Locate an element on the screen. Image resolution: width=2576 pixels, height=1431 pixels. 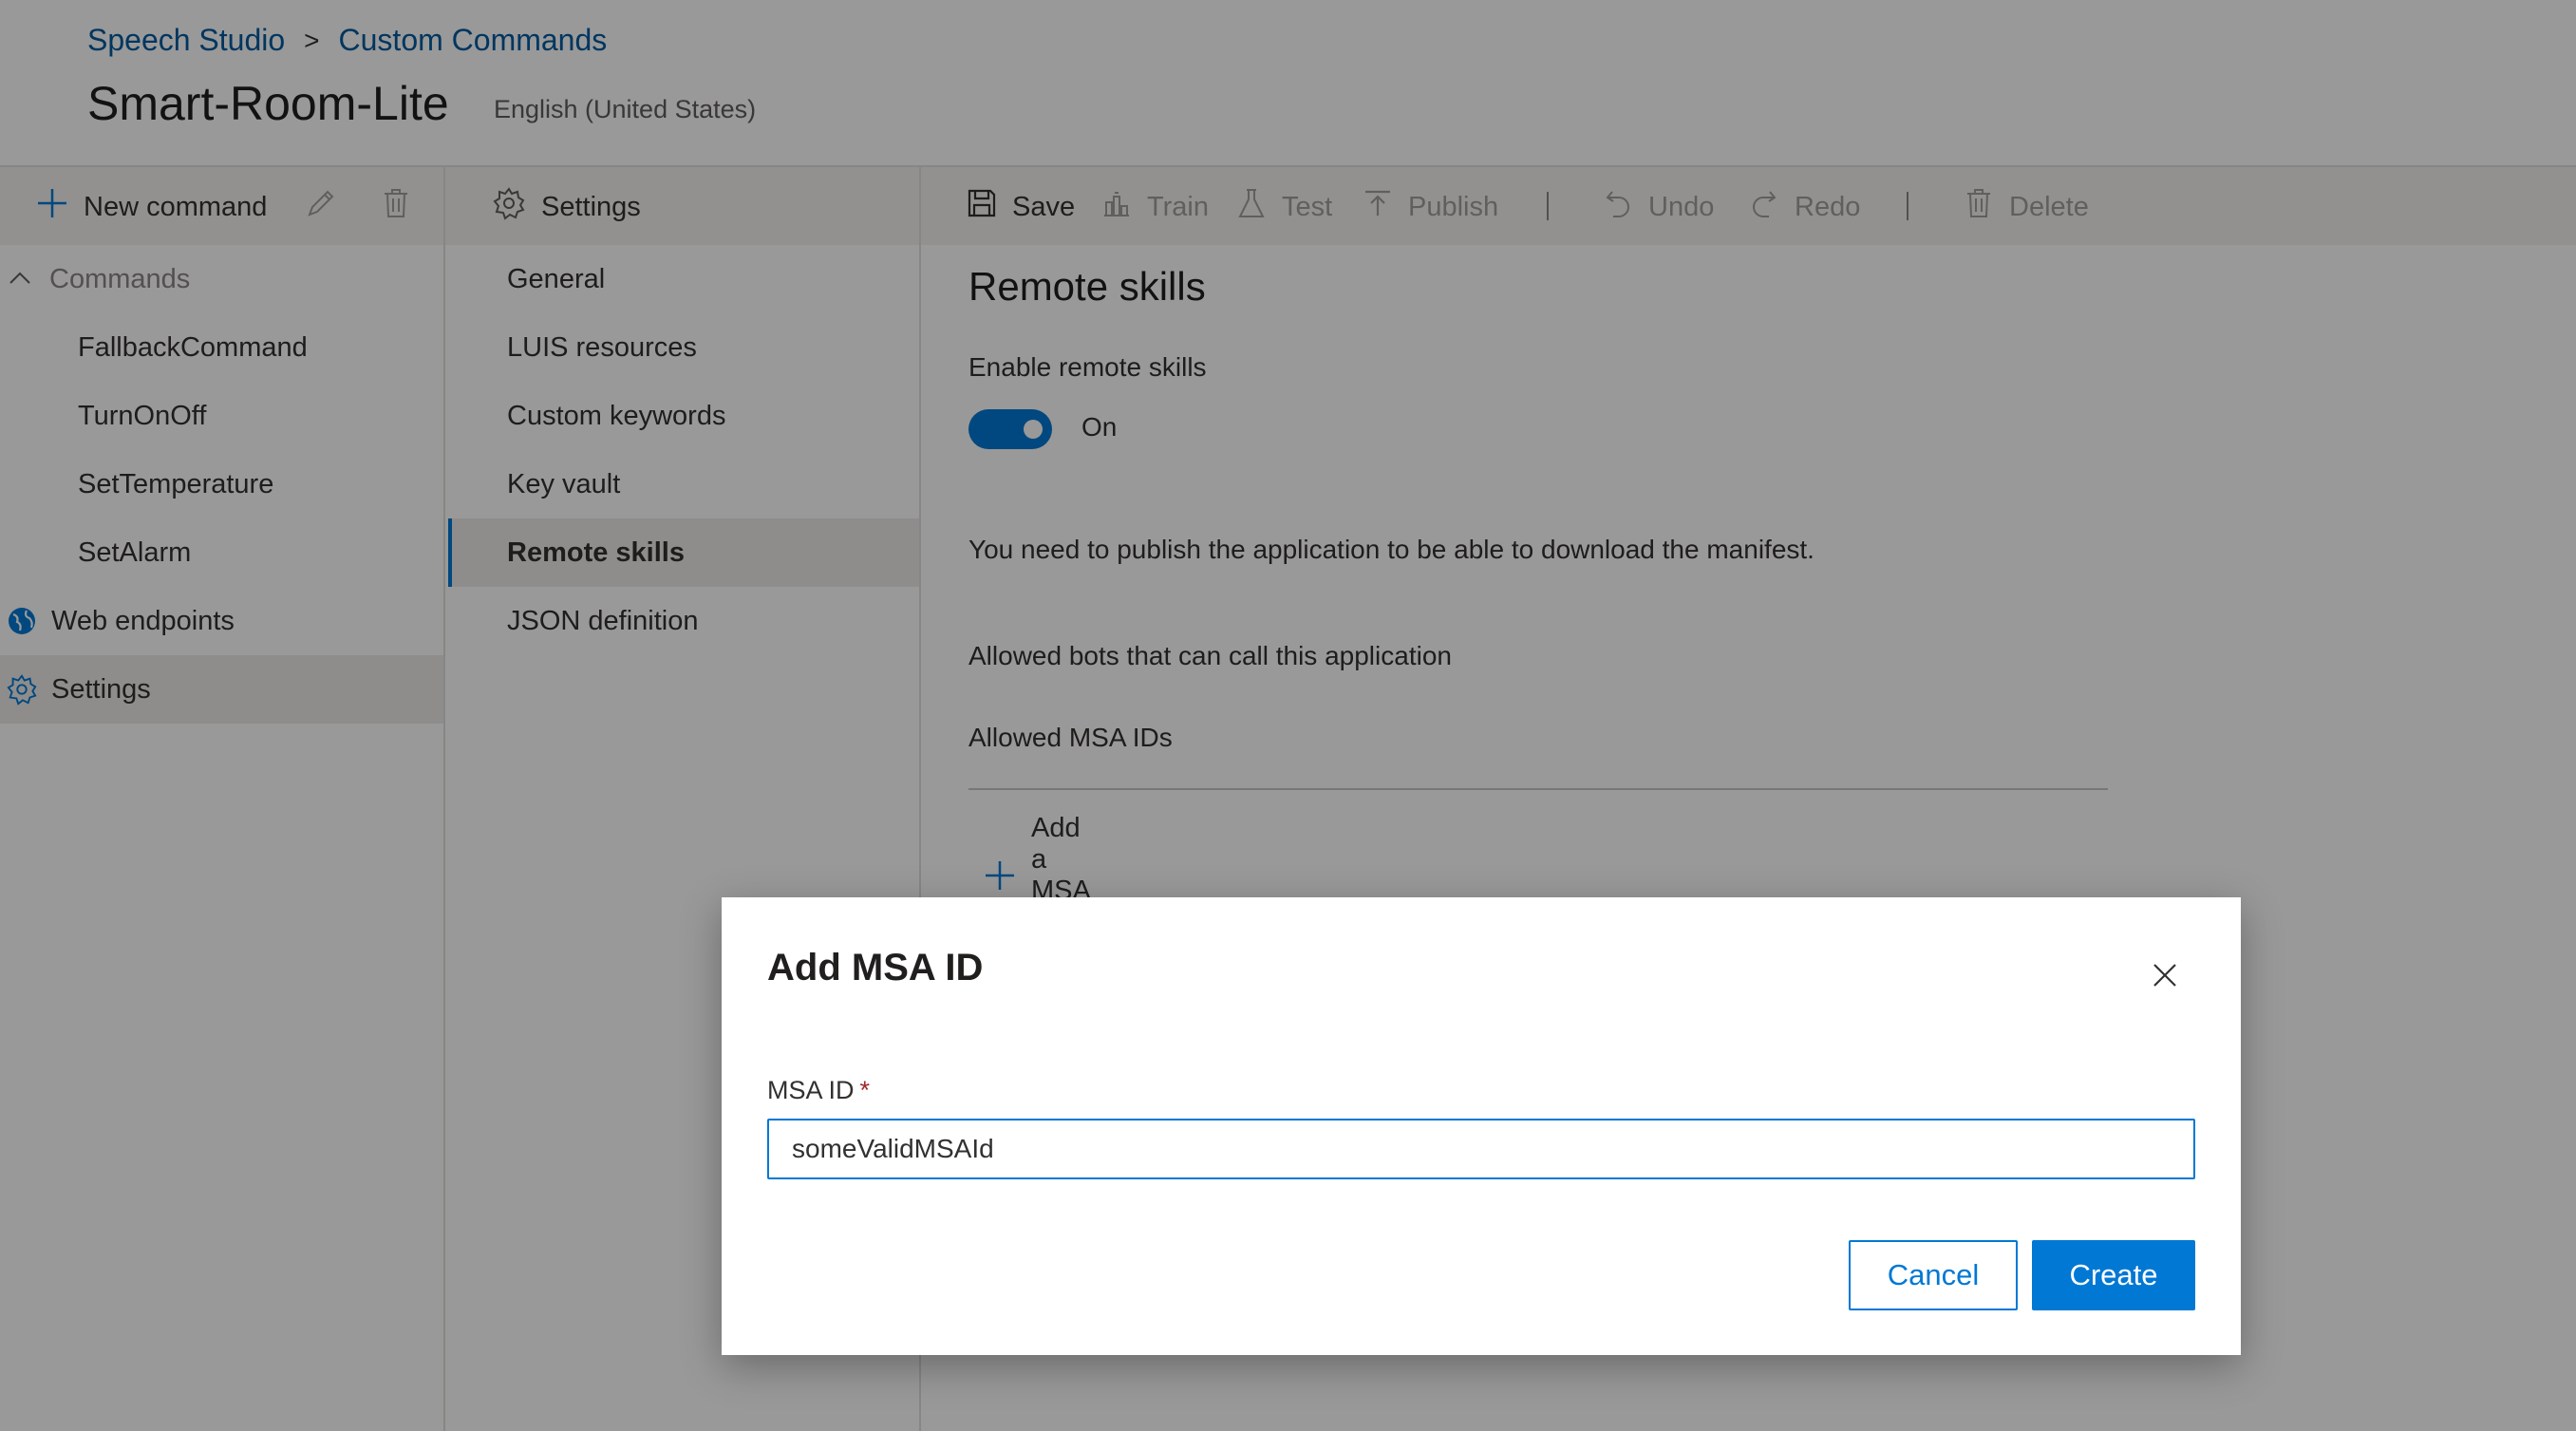
dialog-title: Add MSA ID is located at coordinates (875, 968).